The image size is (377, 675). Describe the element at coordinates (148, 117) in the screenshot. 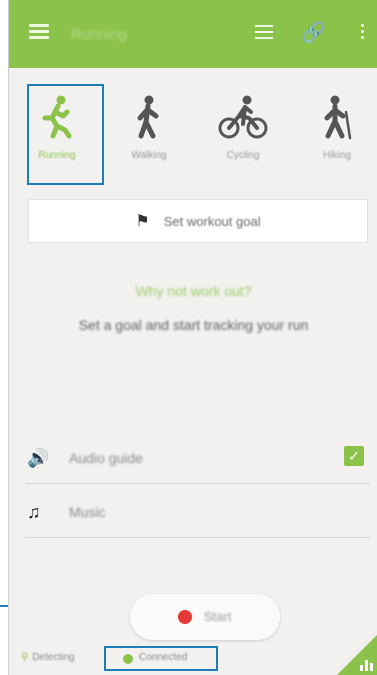

I see `walking-icon` at that location.